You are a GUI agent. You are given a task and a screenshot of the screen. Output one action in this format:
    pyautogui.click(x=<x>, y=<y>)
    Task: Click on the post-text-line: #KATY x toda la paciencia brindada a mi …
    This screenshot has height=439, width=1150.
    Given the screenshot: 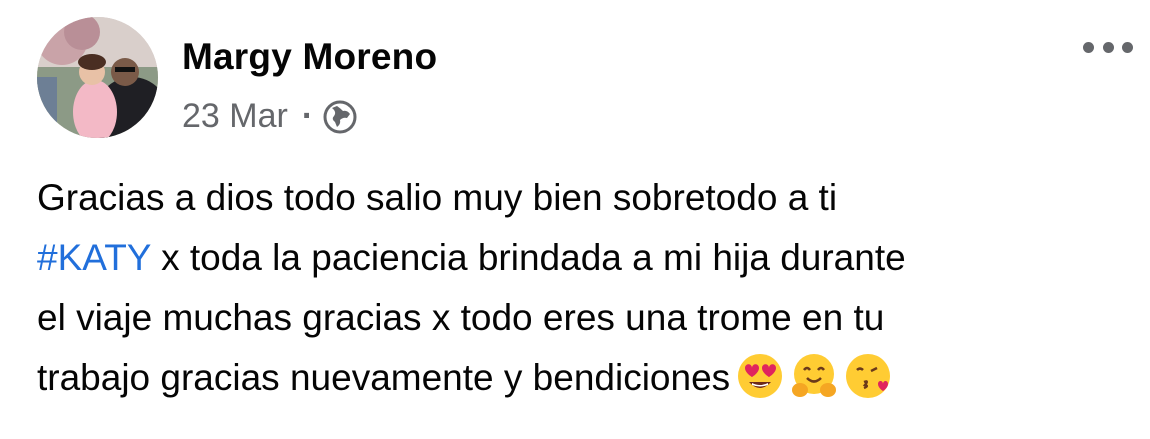 What is the action you would take?
    pyautogui.click(x=584, y=258)
    